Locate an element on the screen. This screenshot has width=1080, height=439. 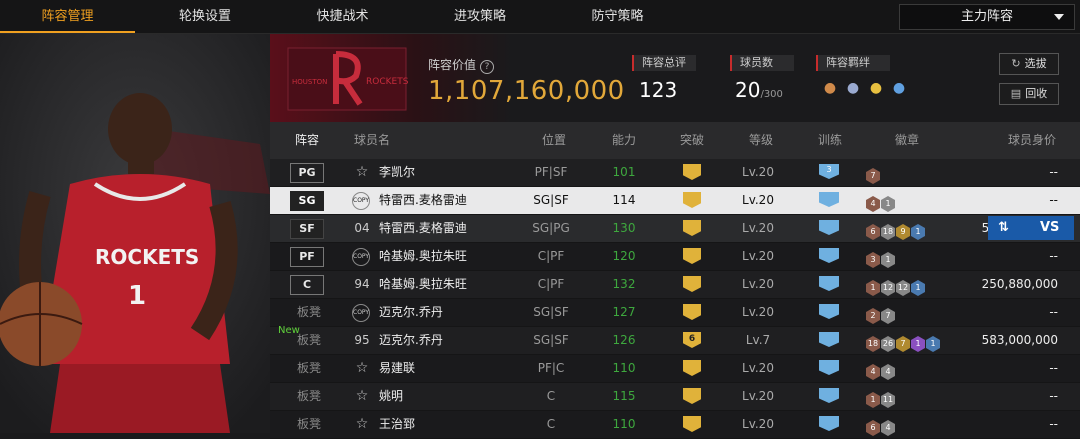
top-tab-bar: 阵容管理 轮换设置 快捷战术 进攻策略 防守策略 主力阵容 is located at coordinates (540, 17).